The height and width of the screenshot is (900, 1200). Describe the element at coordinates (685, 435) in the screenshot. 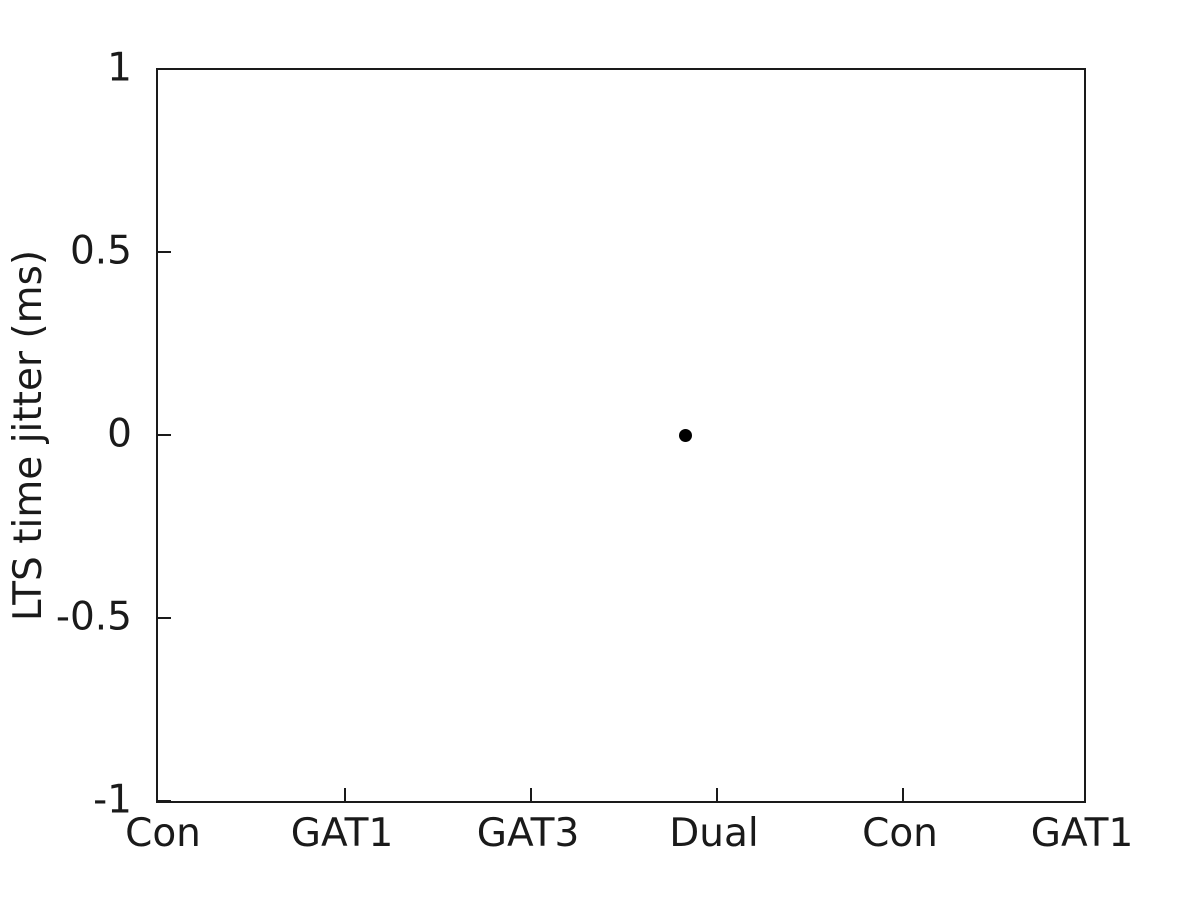

I see `data-point-marker` at that location.